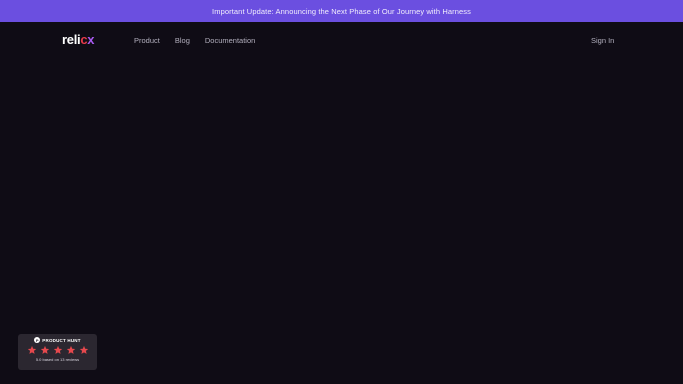 Image resolution: width=683 pixels, height=384 pixels. Describe the element at coordinates (602, 40) in the screenshot. I see `sign-in-link: Sign In` at that location.